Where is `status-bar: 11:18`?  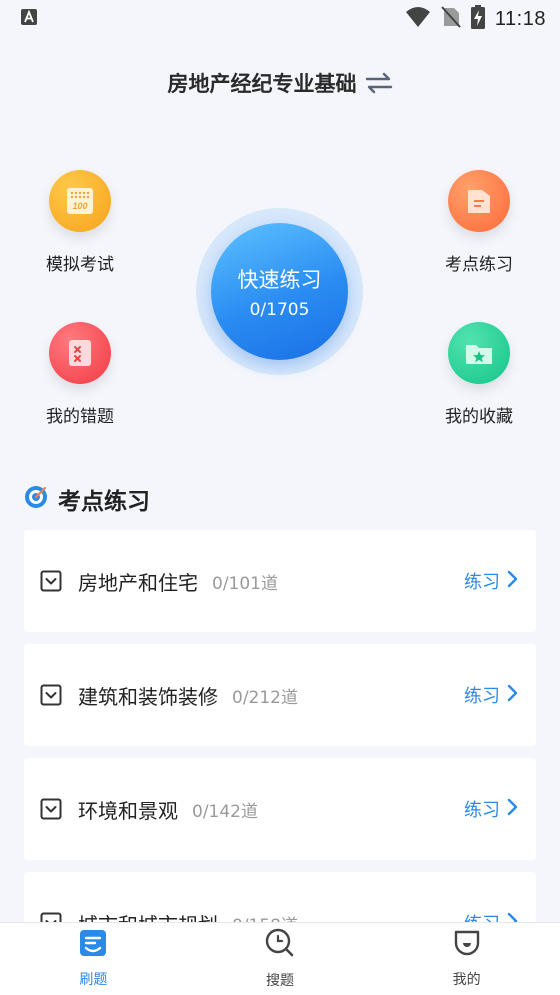 status-bar: 11:18 is located at coordinates (280, 19).